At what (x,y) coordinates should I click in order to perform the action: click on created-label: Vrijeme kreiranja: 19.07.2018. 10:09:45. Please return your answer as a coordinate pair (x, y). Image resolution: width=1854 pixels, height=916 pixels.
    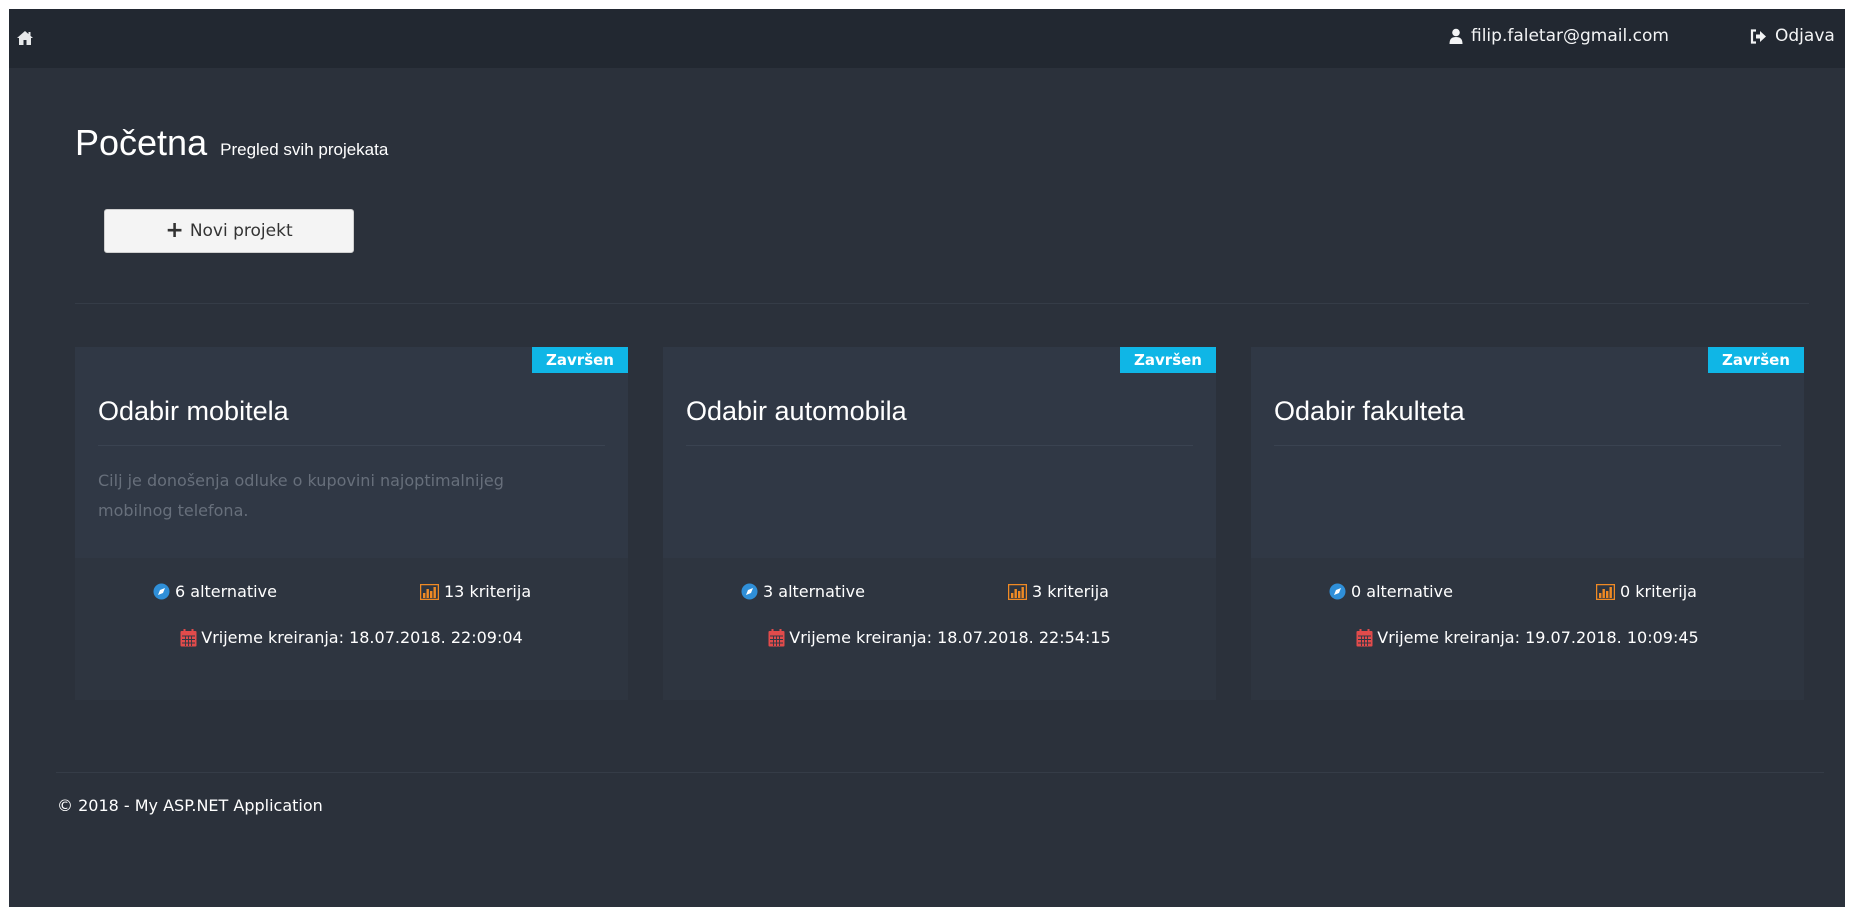
    Looking at the image, I should click on (1538, 637).